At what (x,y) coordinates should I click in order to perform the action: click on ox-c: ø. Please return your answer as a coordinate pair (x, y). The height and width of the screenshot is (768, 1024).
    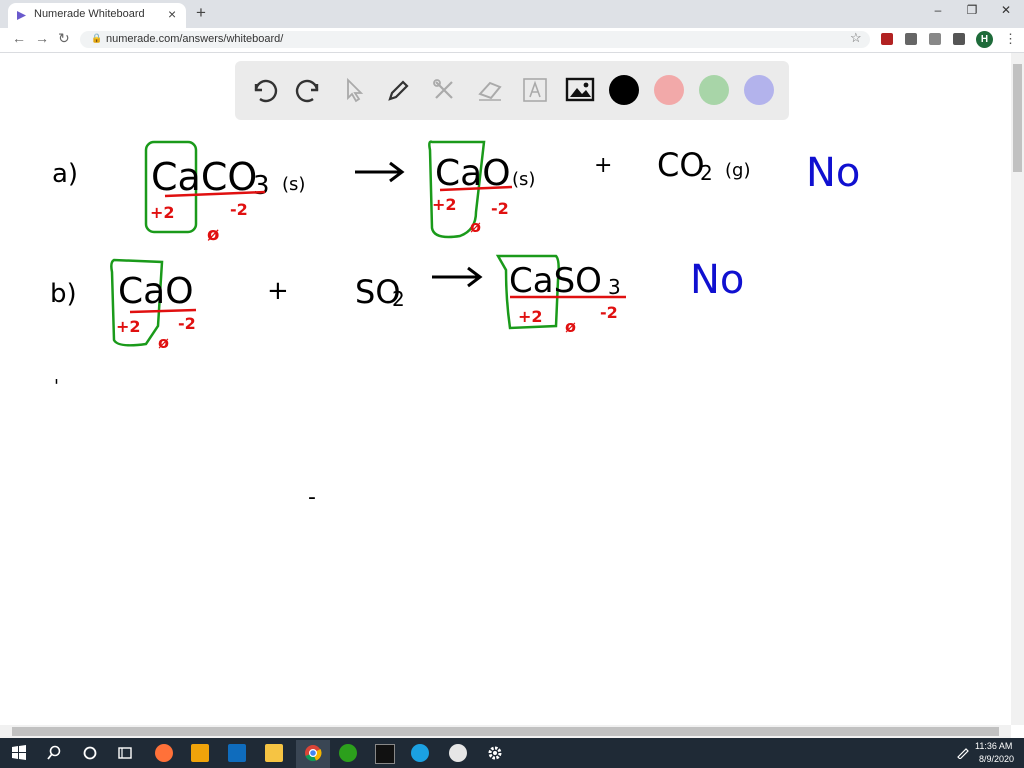
    Looking at the image, I should click on (213, 234).